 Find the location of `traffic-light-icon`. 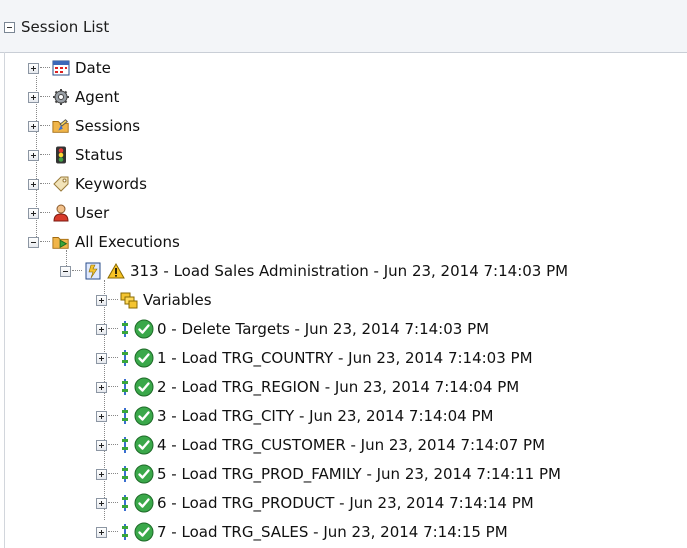

traffic-light-icon is located at coordinates (61, 155).